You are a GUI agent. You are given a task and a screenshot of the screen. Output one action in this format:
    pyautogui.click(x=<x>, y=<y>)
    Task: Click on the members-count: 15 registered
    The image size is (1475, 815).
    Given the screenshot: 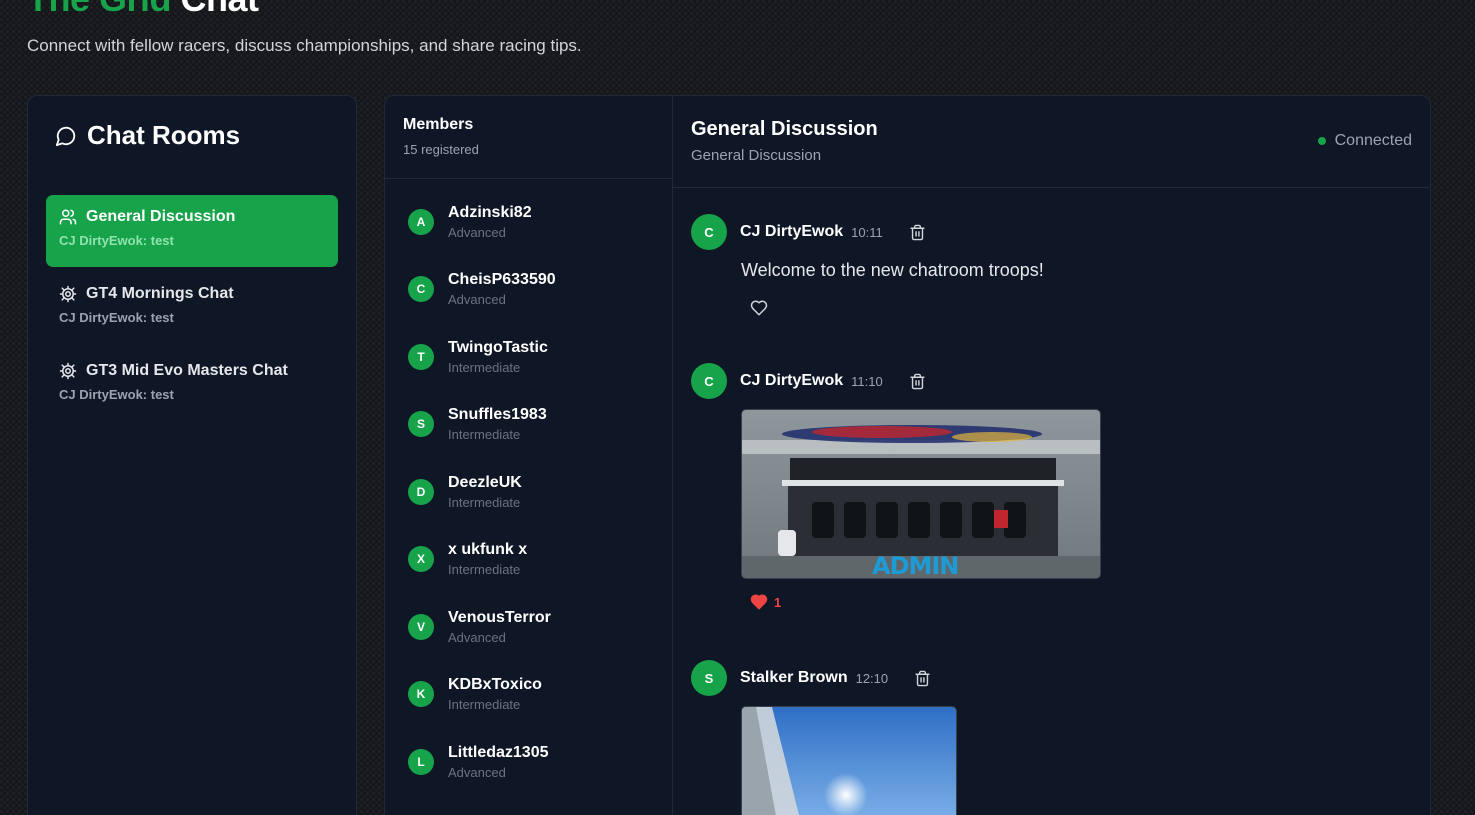 What is the action you would take?
    pyautogui.click(x=441, y=149)
    